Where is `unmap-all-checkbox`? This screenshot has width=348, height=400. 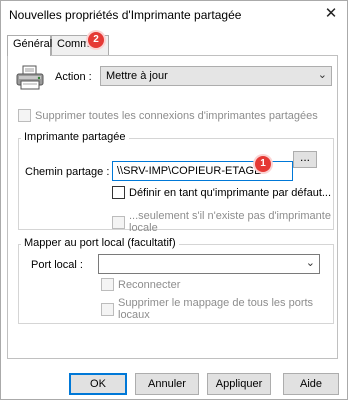
unmap-all-checkbox is located at coordinates (107, 309).